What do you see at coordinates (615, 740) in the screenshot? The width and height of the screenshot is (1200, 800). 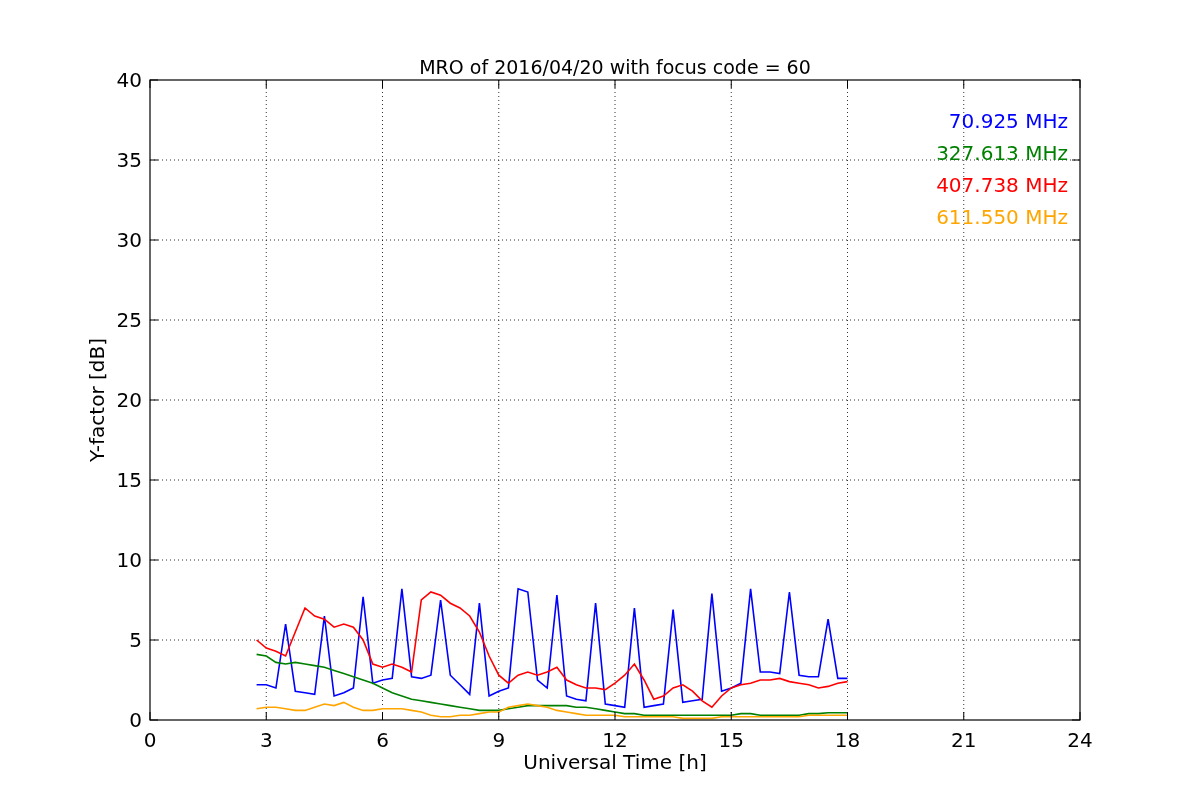 I see `x-tick-label: 12` at bounding box center [615, 740].